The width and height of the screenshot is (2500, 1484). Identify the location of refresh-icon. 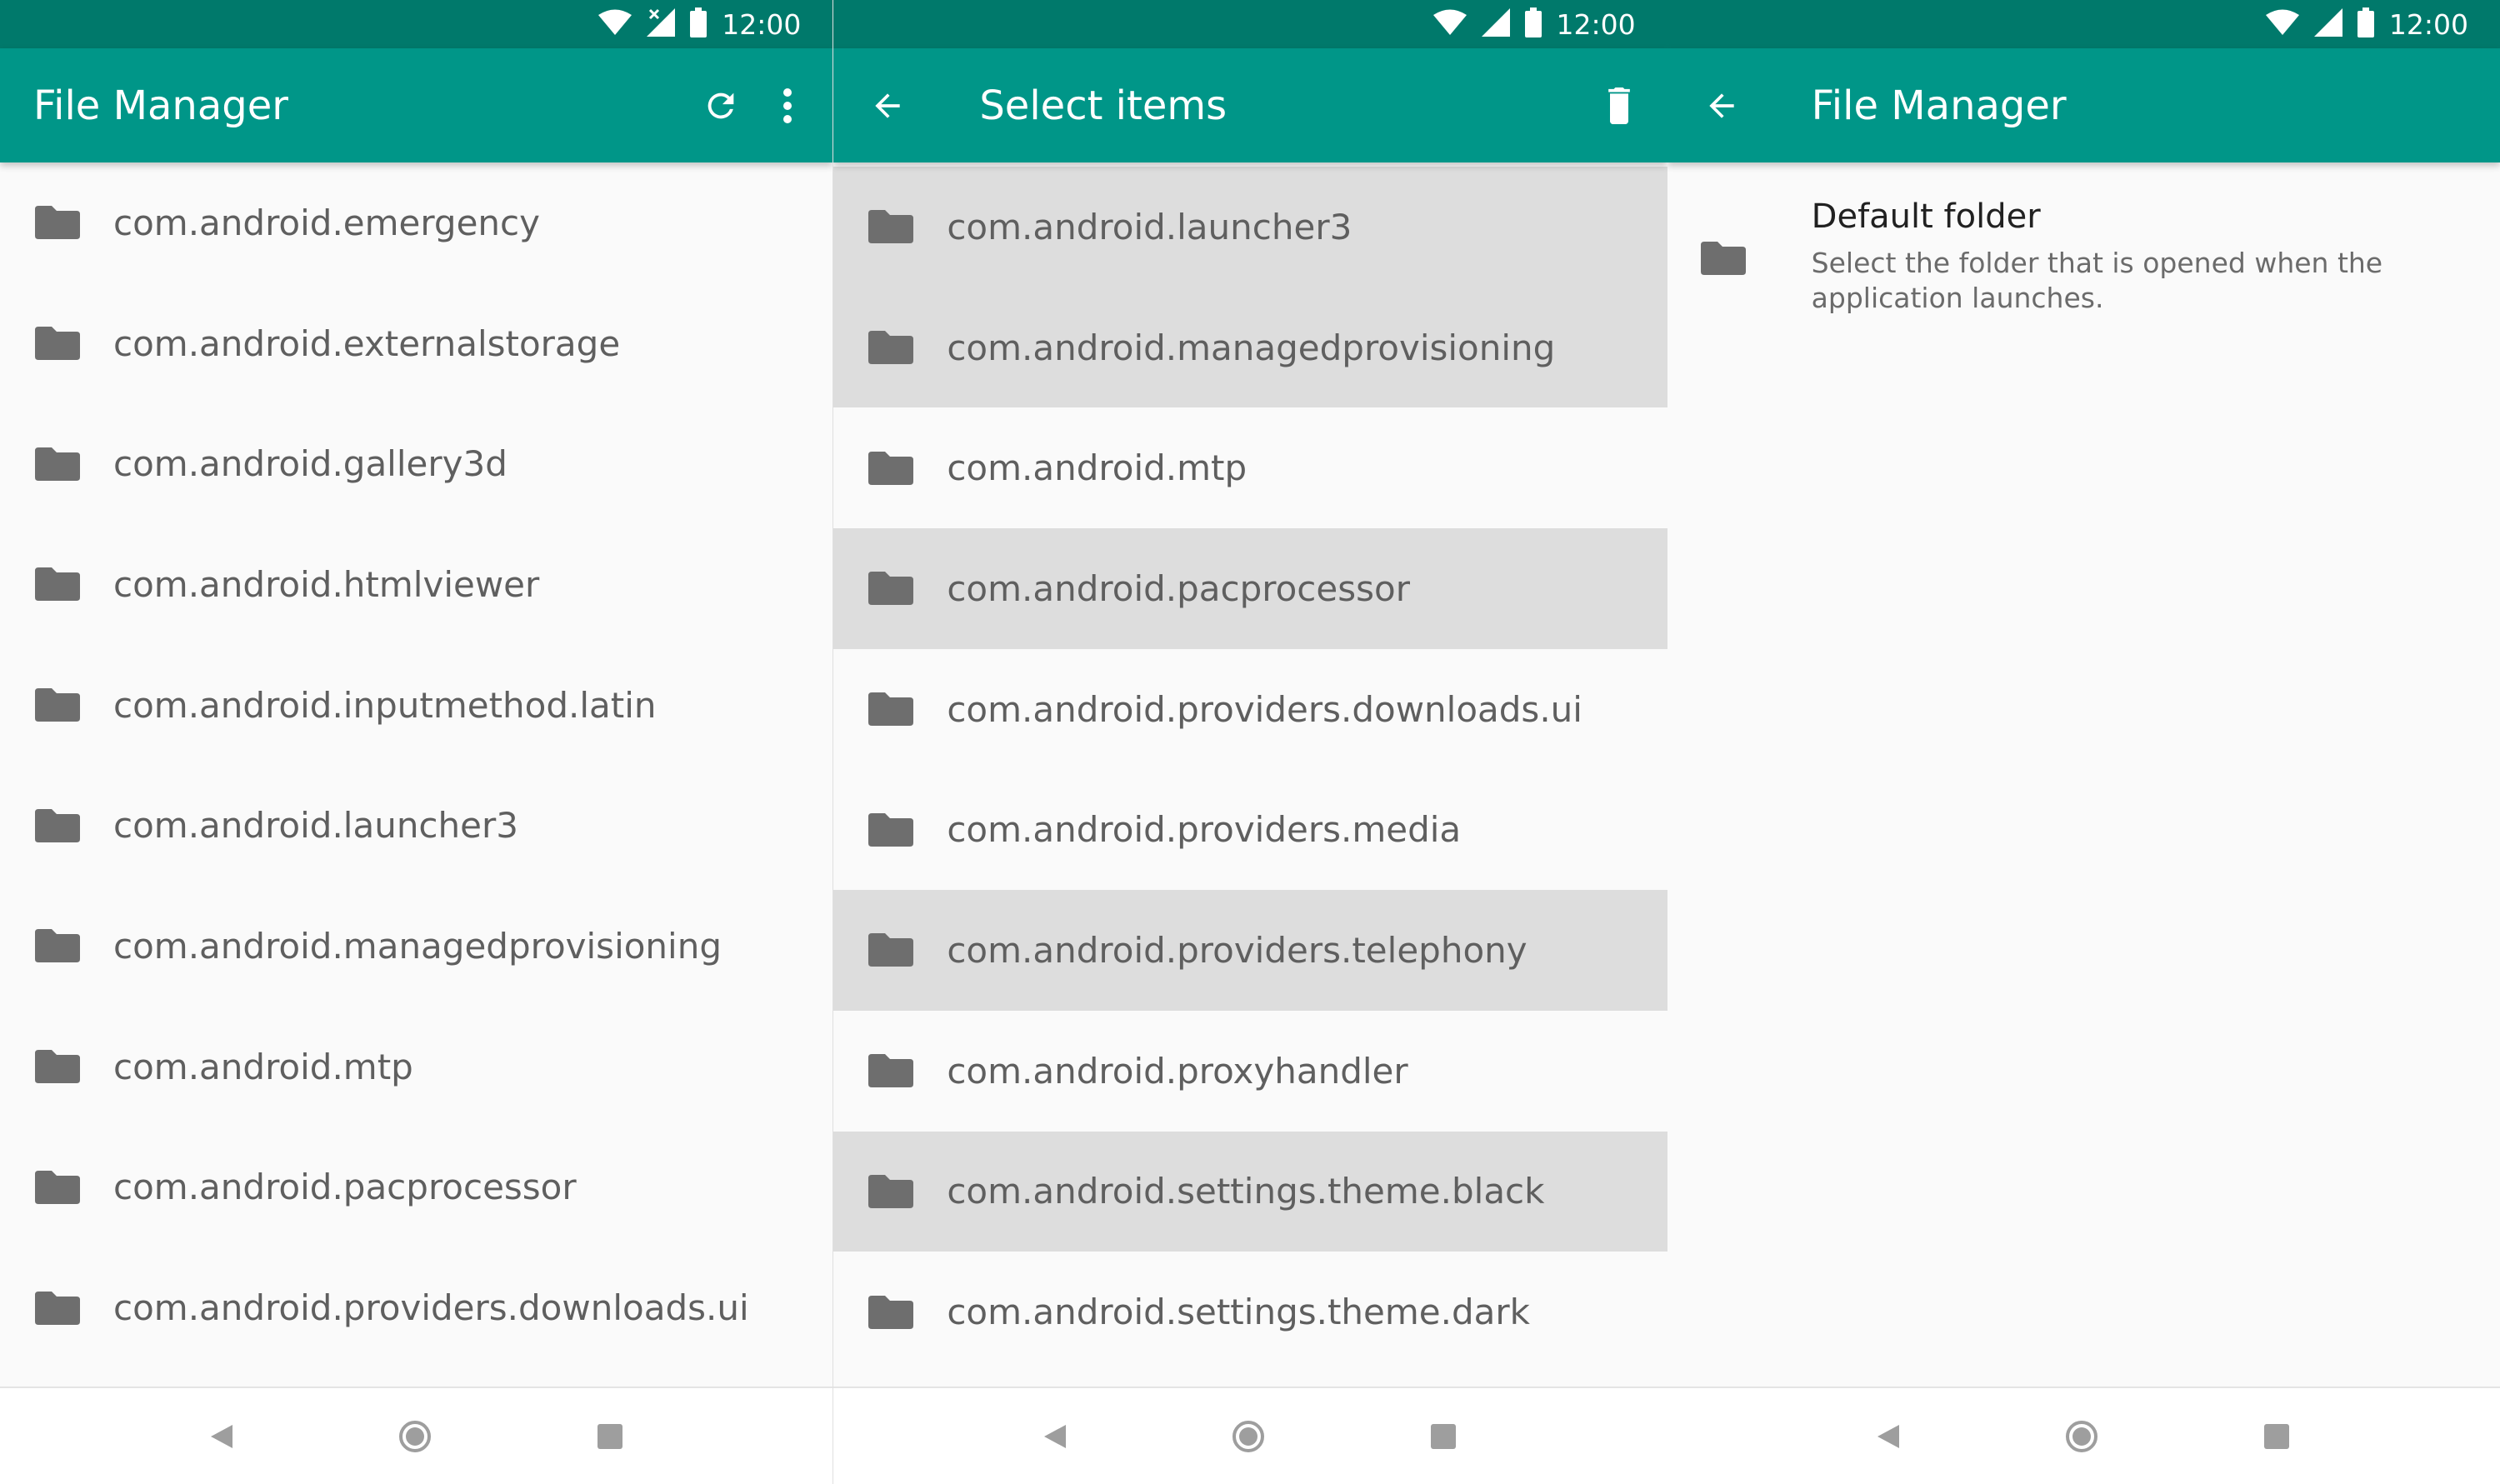
(721, 105).